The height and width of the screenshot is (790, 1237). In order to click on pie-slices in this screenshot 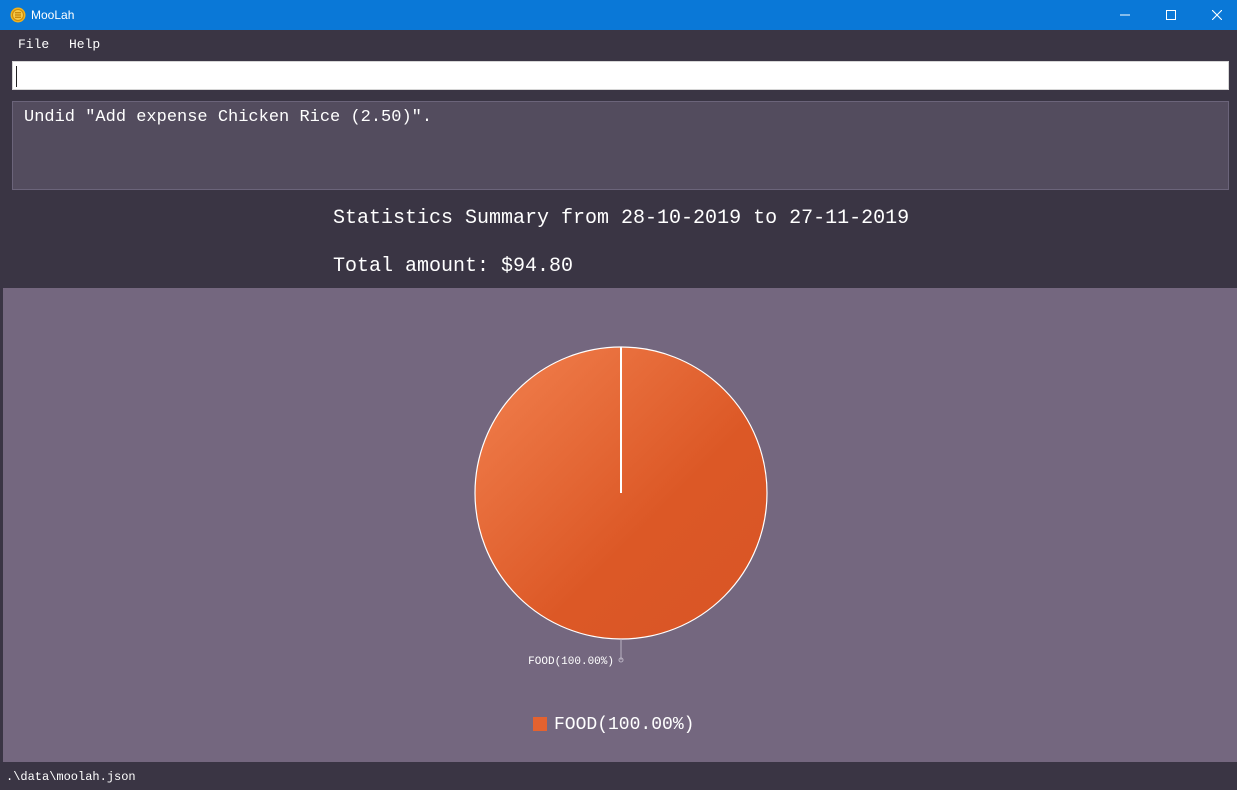, I will do `click(621, 493)`.